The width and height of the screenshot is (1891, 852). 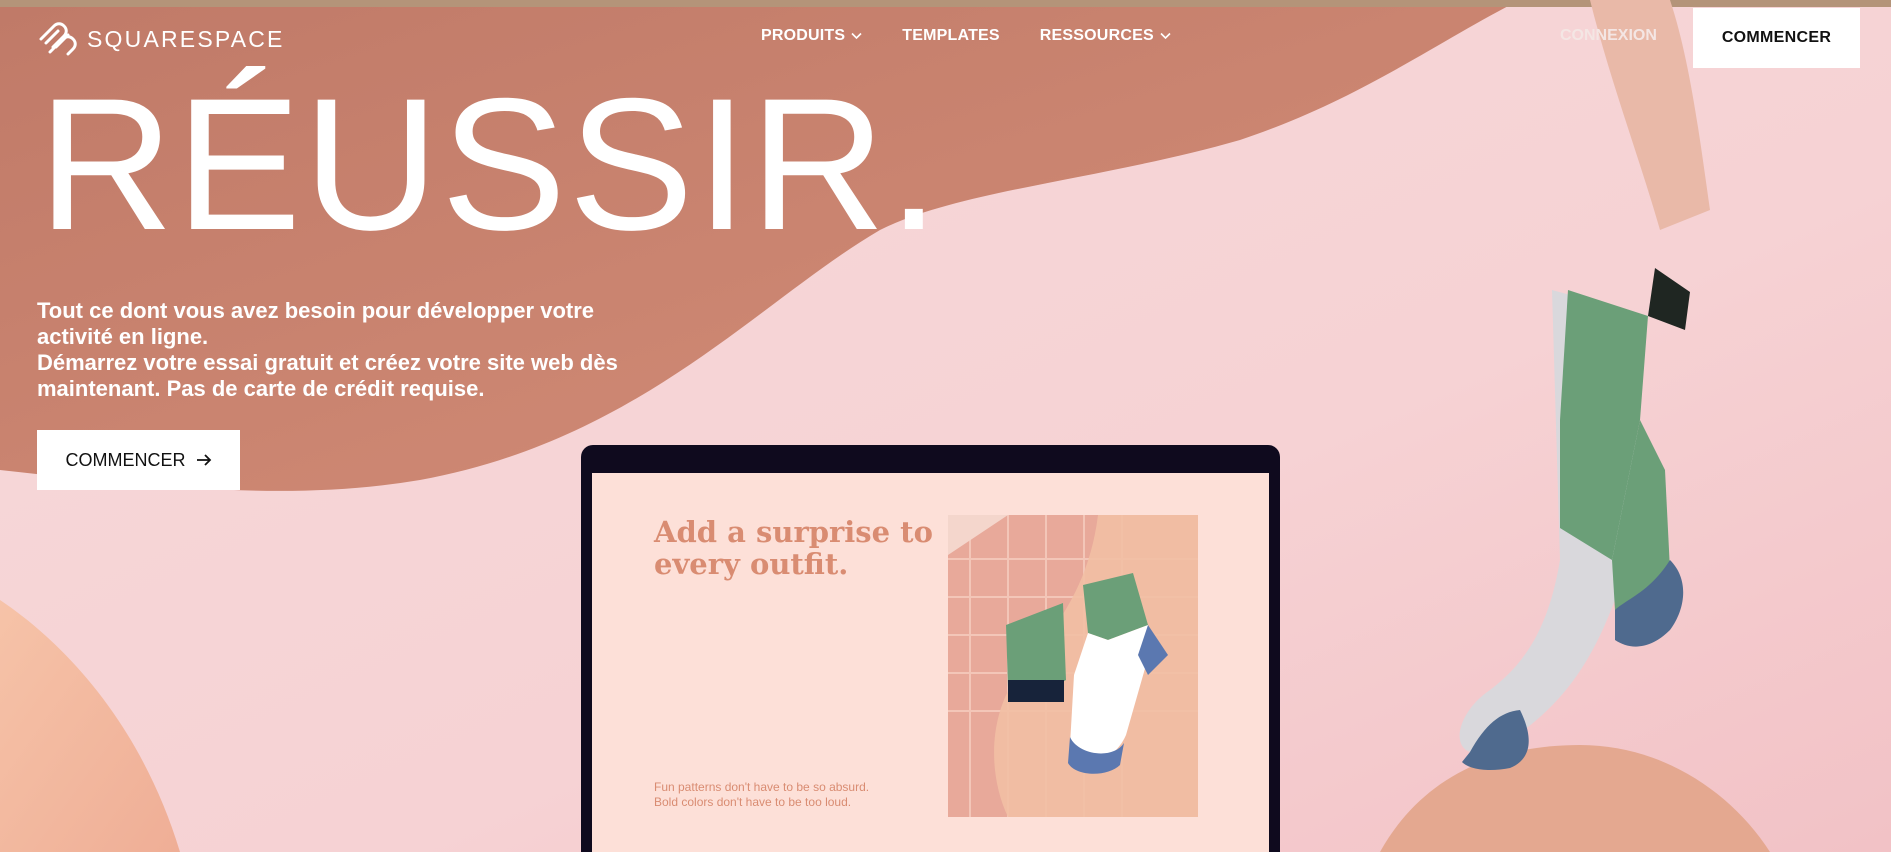 I want to click on screen-caption-line: Bold colors don't have to be too loud., so click(x=753, y=802).